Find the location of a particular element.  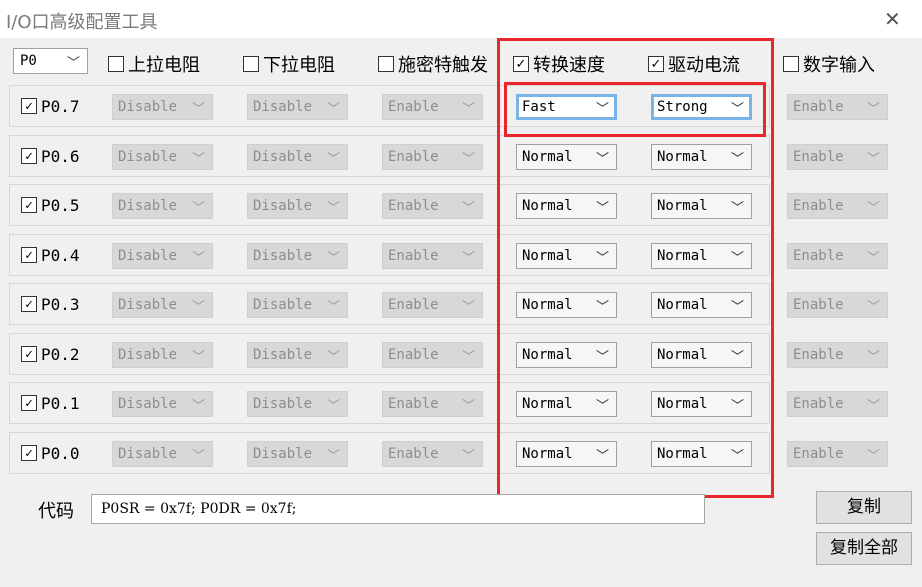

pin-label: P0.1 is located at coordinates (60, 403).